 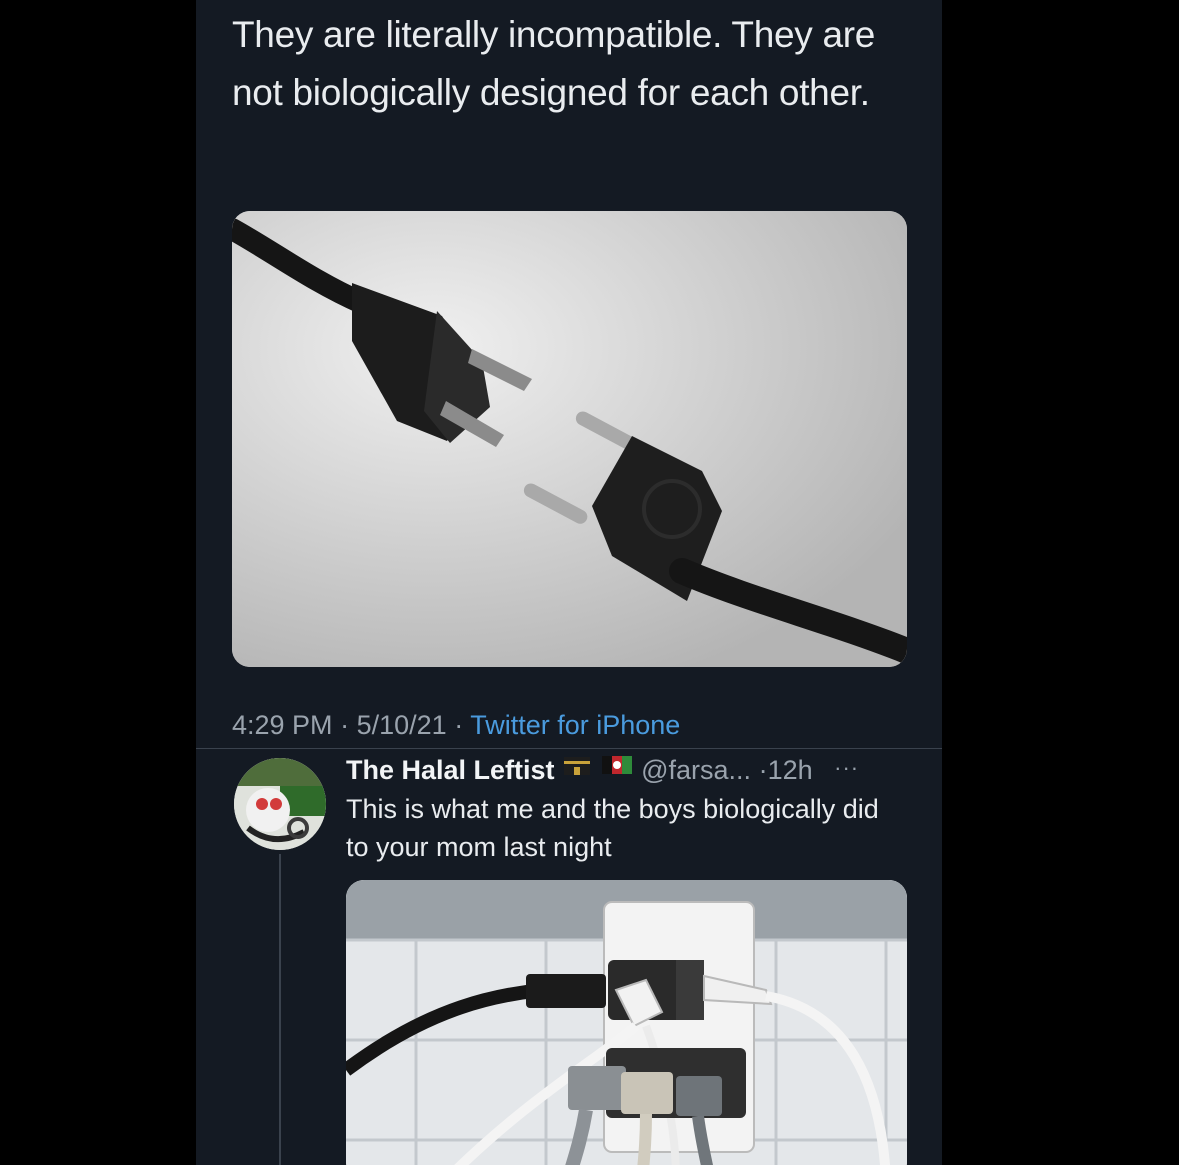 I want to click on tweet-time: 4:29 PM, so click(x=282, y=725).